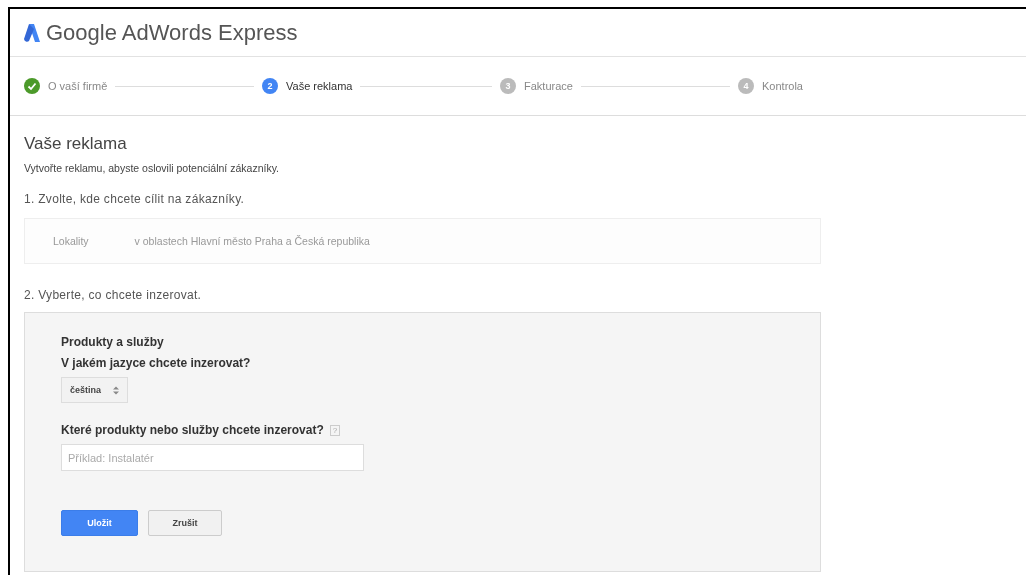 The width and height of the screenshot is (1026, 575). I want to click on field-label: Které produkty nebo služby chcete inzerovat?, so click(192, 430).